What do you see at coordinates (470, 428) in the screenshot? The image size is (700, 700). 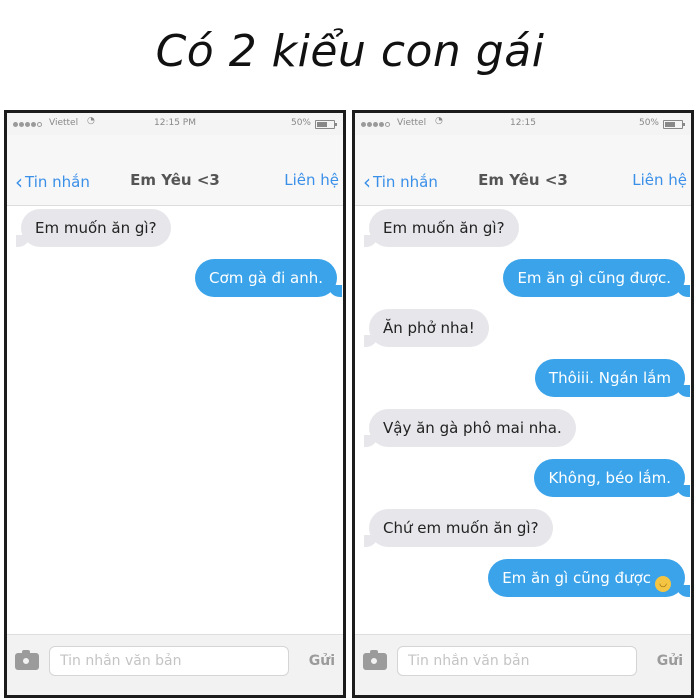 I see `message-incoming: Vậy ăn gà phô mai nha.` at bounding box center [470, 428].